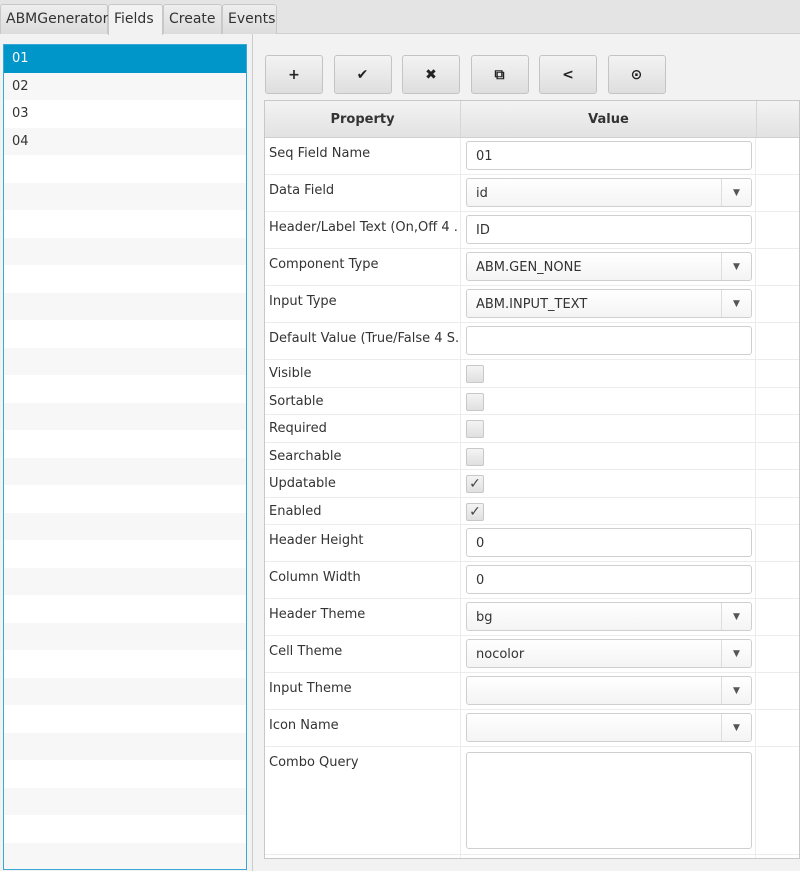  Describe the element at coordinates (125, 114) in the screenshot. I see `list-item: 03` at that location.